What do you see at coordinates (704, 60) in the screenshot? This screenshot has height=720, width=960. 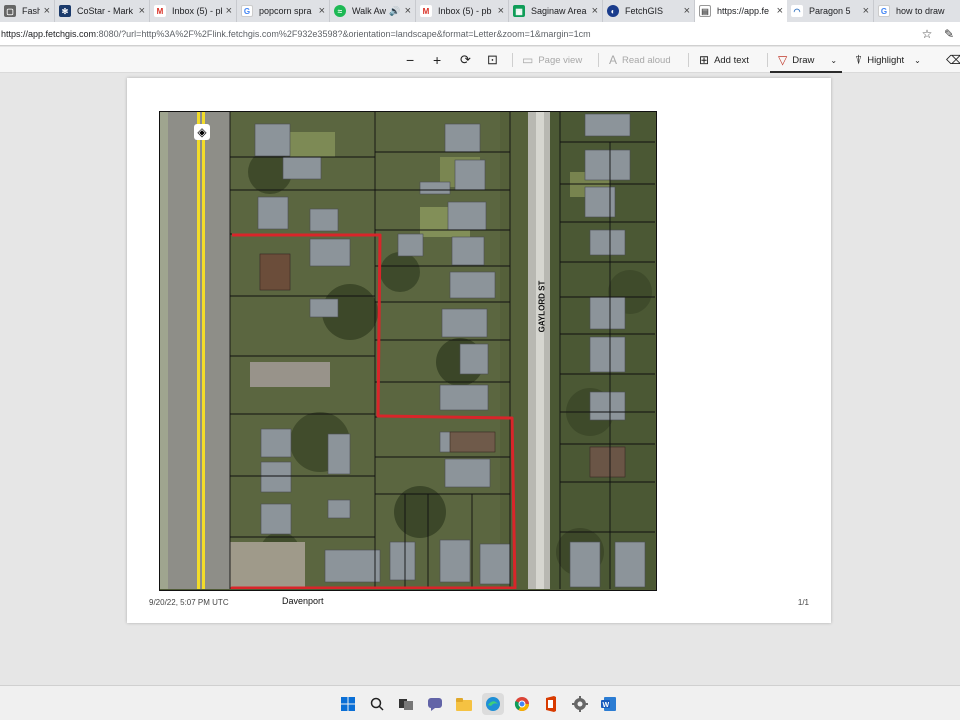 I see `add-text-icon: ⊞` at bounding box center [704, 60].